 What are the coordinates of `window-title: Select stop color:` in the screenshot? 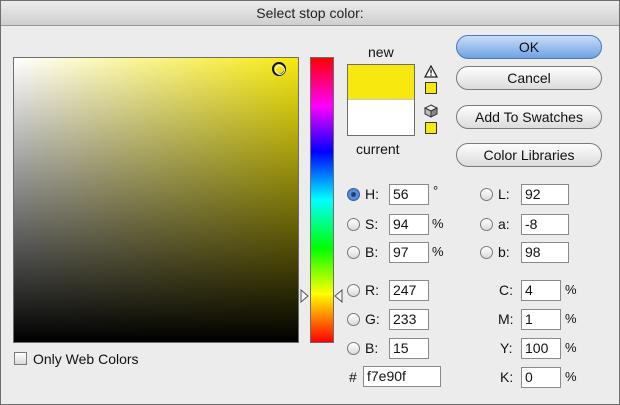 It's located at (310, 13).